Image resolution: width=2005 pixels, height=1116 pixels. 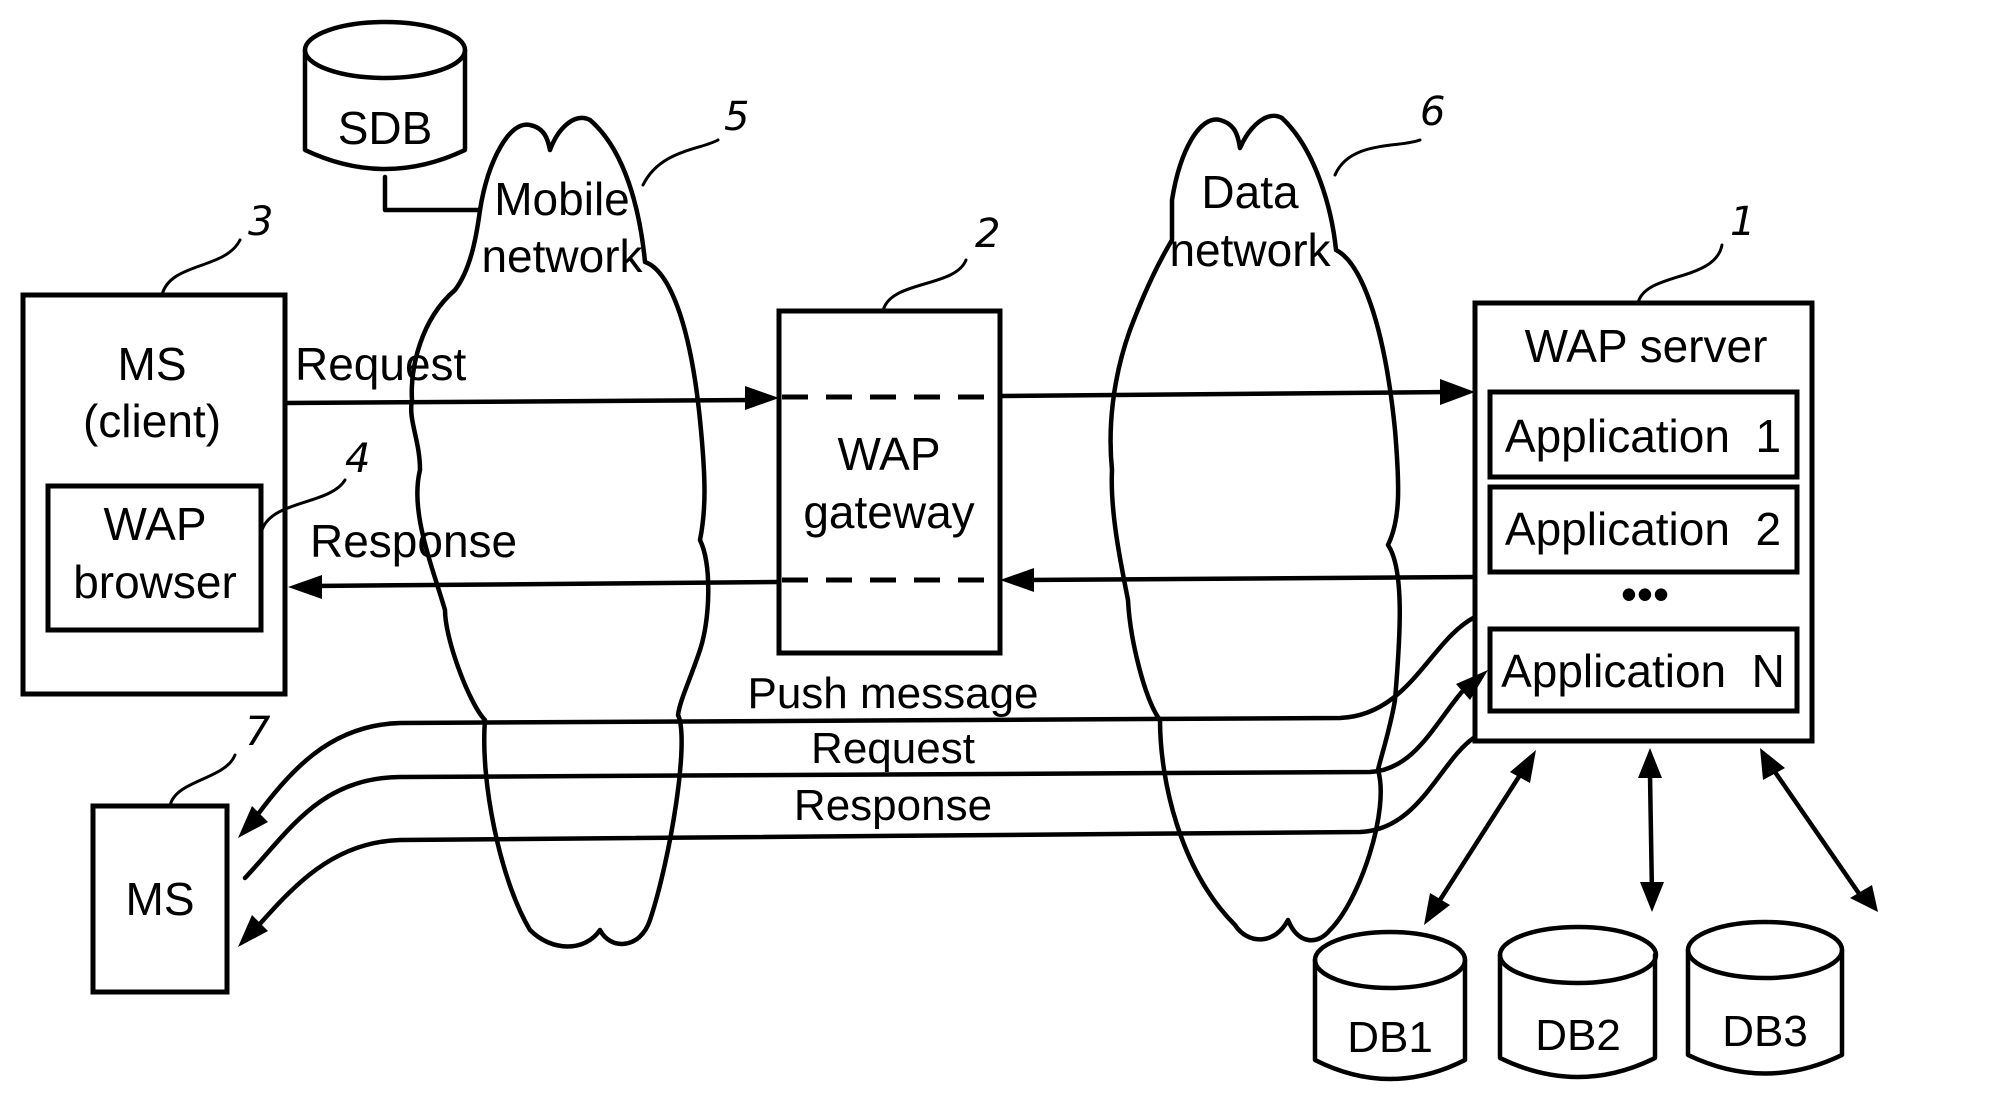 I want to click on push-response-label: Response, so click(x=893, y=805).